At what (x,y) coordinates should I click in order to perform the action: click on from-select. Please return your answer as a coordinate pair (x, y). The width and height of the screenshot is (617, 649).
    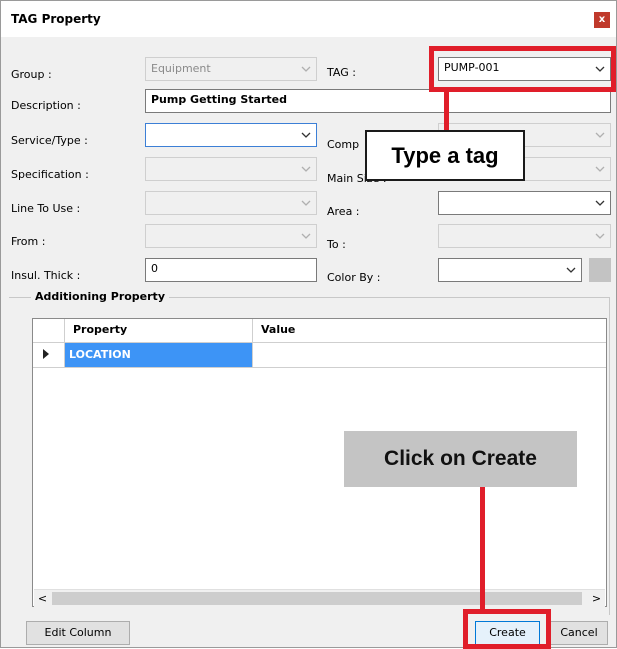
    Looking at the image, I should click on (231, 236).